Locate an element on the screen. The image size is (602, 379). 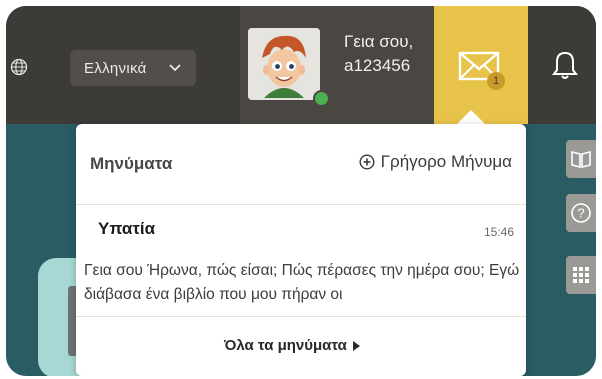
help-icon: ? is located at coordinates (581, 213).